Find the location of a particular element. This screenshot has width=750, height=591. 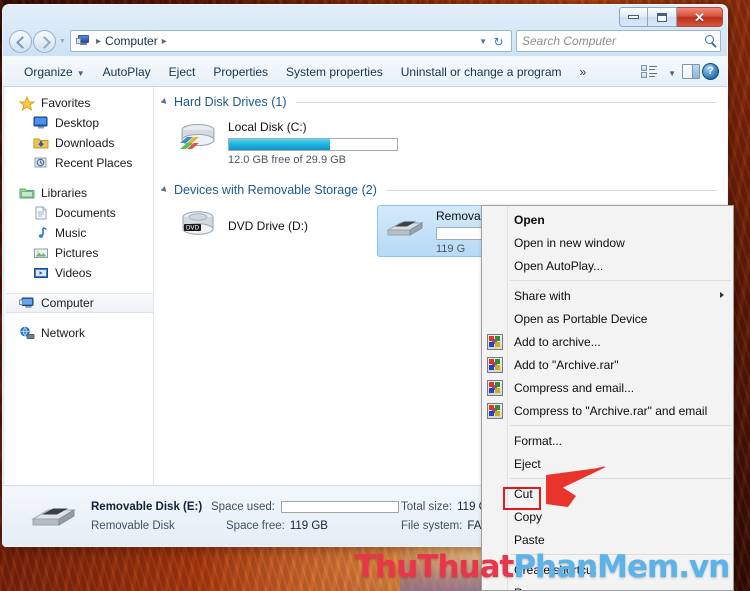

capacity-bar-fill is located at coordinates (279, 144).